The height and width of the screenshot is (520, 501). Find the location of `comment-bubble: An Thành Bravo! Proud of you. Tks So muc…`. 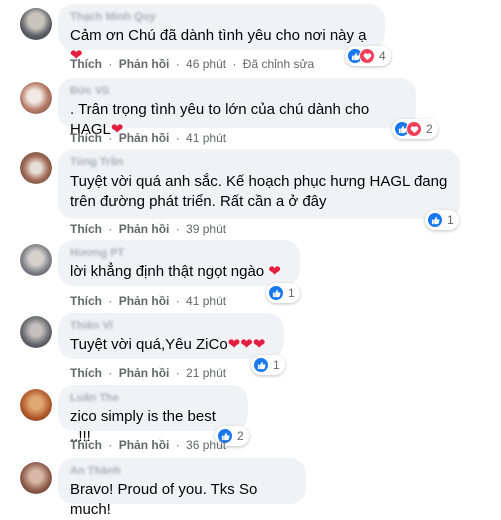

comment-bubble: An Thành Bravo! Proud of you. Tks So muc… is located at coordinates (182, 488).